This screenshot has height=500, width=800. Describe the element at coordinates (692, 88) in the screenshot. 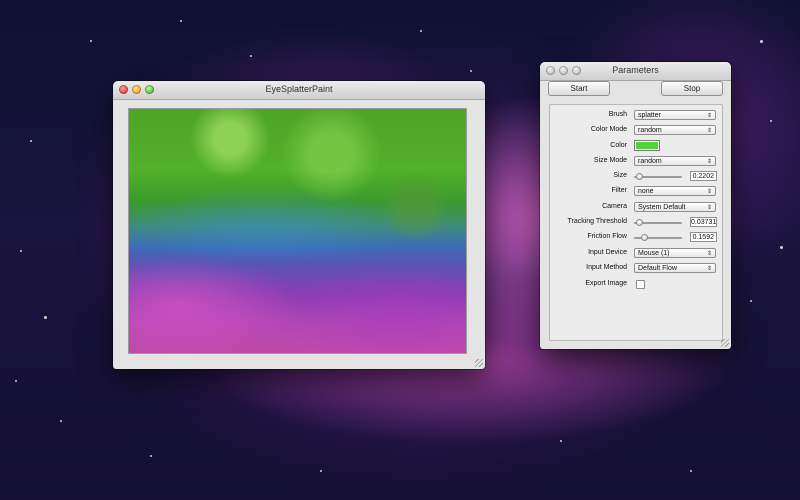

I see `stop-button: Stop` at that location.